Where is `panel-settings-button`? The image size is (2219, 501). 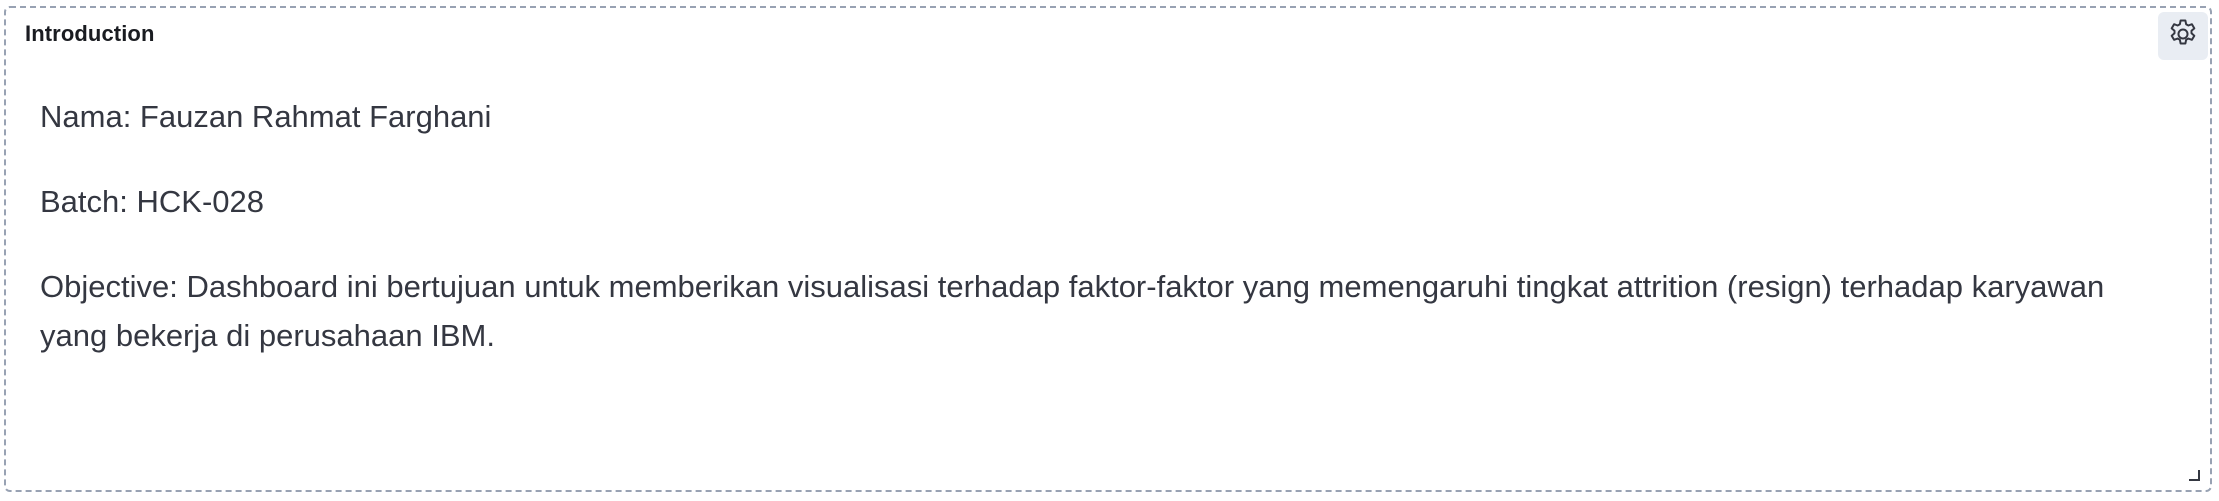 panel-settings-button is located at coordinates (2183, 36).